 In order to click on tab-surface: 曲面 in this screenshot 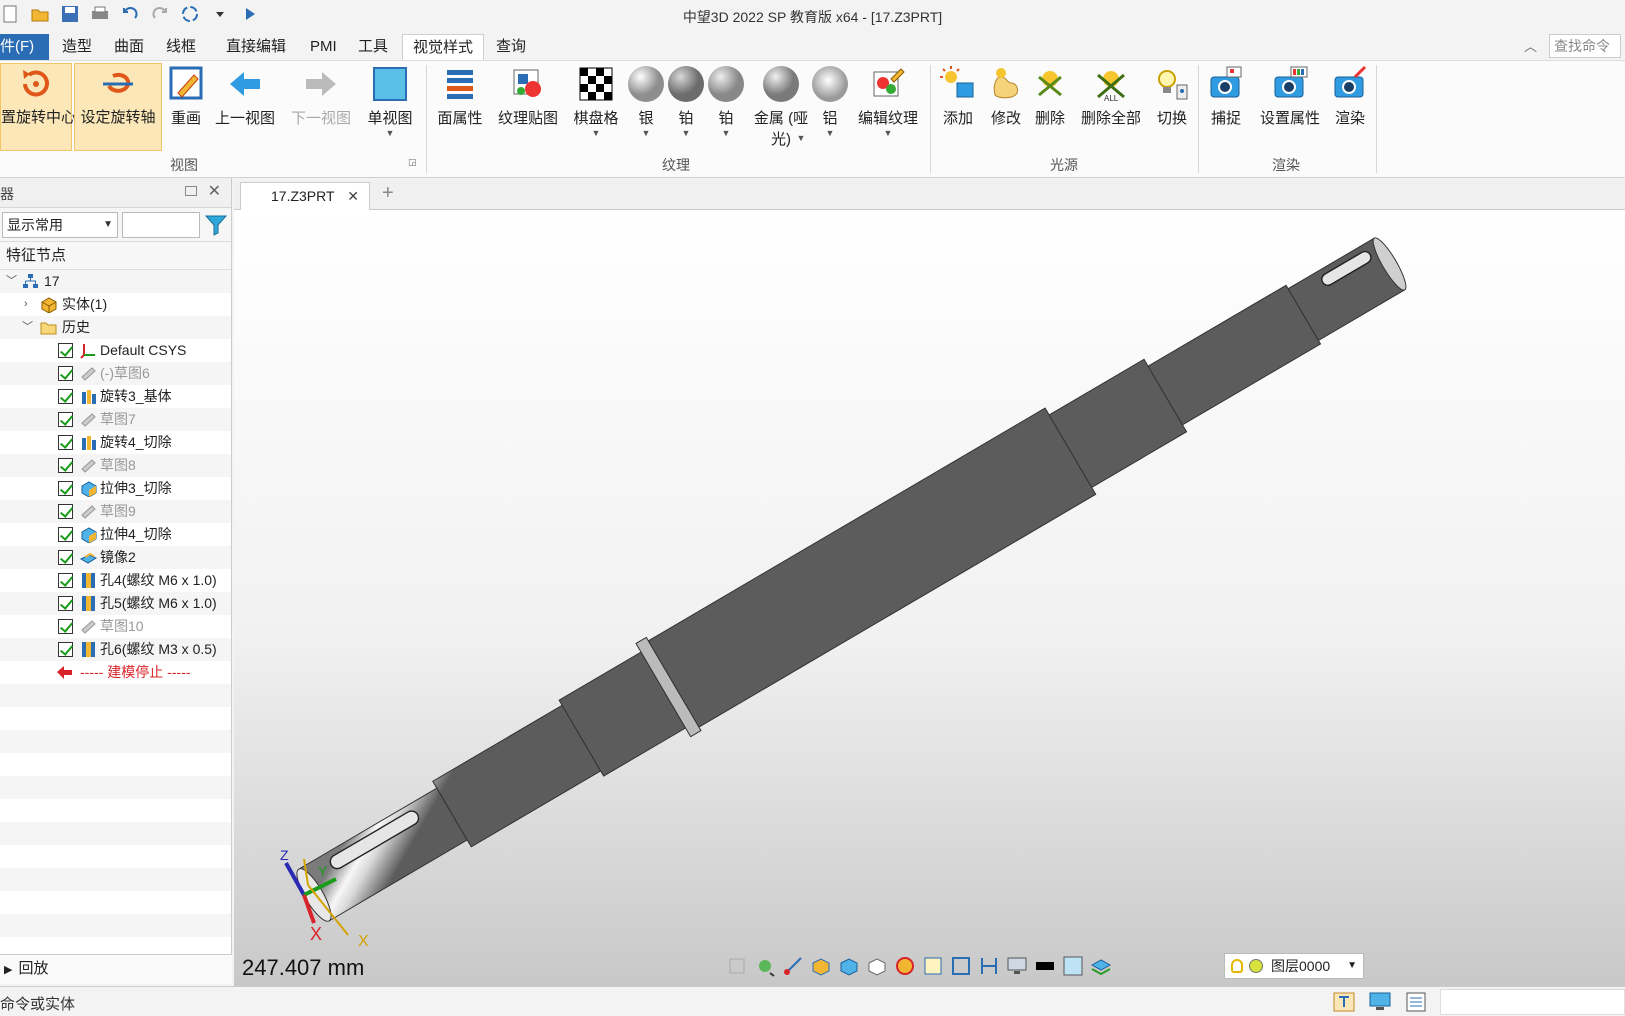, I will do `click(129, 47)`.